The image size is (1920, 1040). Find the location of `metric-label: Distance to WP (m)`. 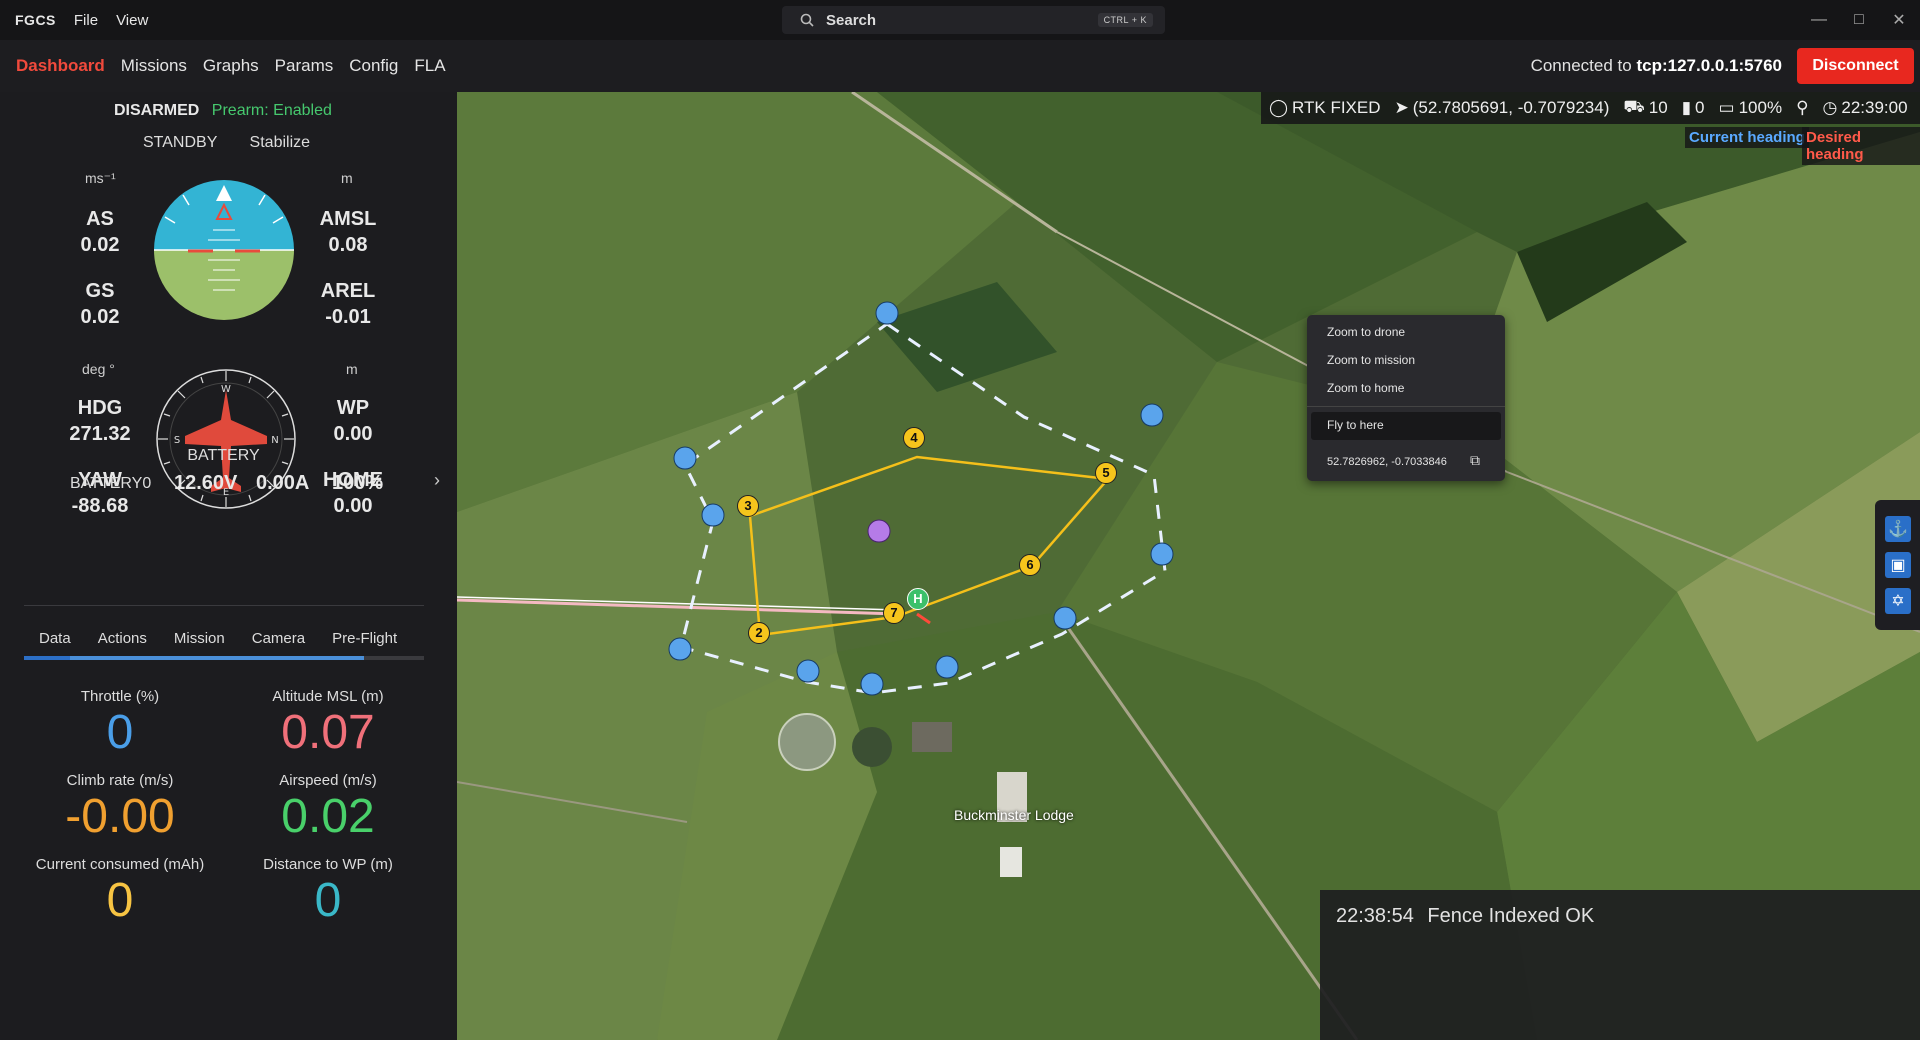

metric-label: Distance to WP (m) is located at coordinates (328, 864).